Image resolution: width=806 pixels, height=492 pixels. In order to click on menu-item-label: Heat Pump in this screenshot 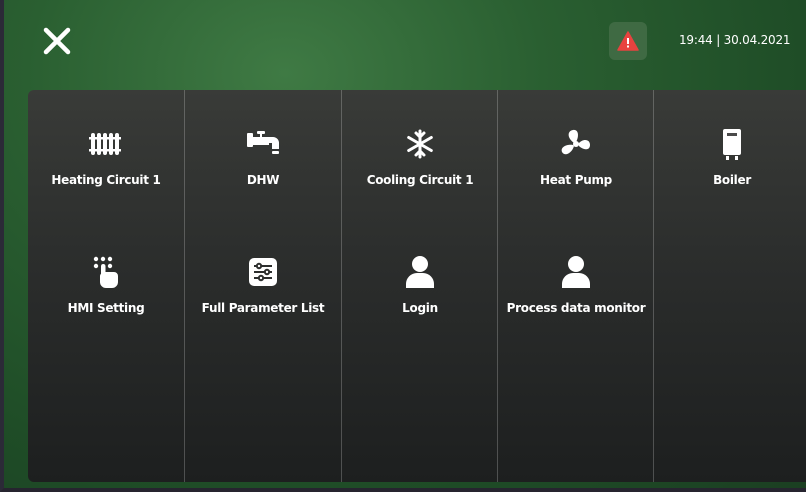, I will do `click(576, 180)`.